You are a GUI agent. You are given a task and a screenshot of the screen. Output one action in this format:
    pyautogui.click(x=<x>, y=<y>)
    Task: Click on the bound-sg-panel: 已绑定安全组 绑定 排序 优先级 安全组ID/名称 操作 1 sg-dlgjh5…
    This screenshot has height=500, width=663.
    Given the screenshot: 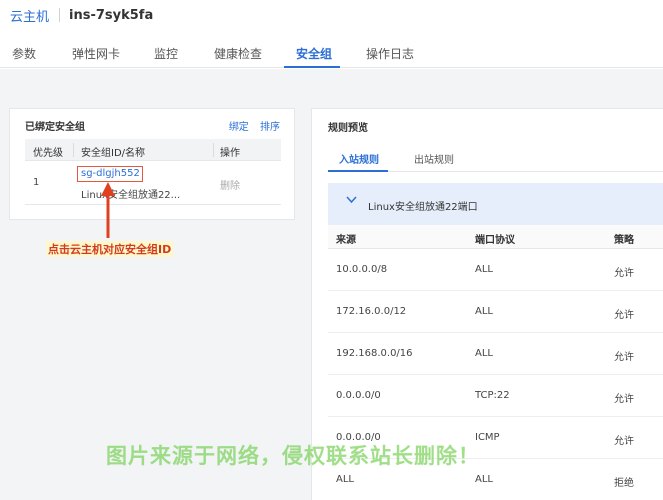 What is the action you would take?
    pyautogui.click(x=152, y=164)
    